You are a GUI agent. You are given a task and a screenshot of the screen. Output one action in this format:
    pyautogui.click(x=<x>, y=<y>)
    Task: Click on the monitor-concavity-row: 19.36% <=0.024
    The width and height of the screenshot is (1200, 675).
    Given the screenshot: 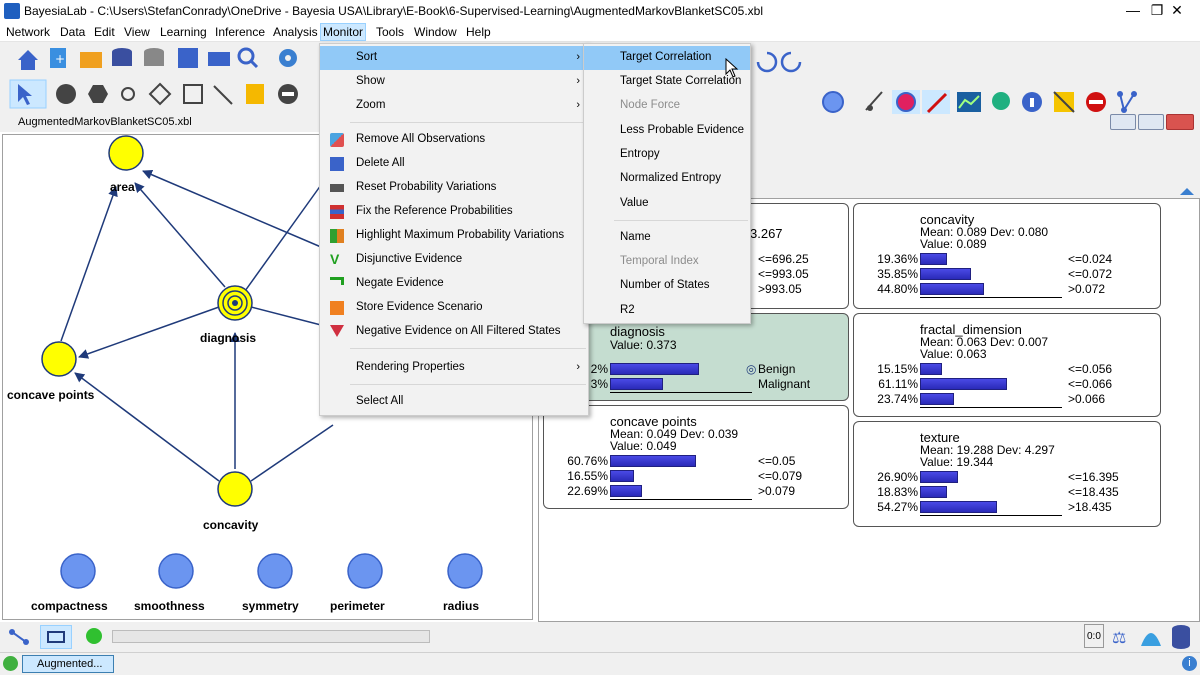 What is the action you would take?
    pyautogui.click(x=1007, y=259)
    